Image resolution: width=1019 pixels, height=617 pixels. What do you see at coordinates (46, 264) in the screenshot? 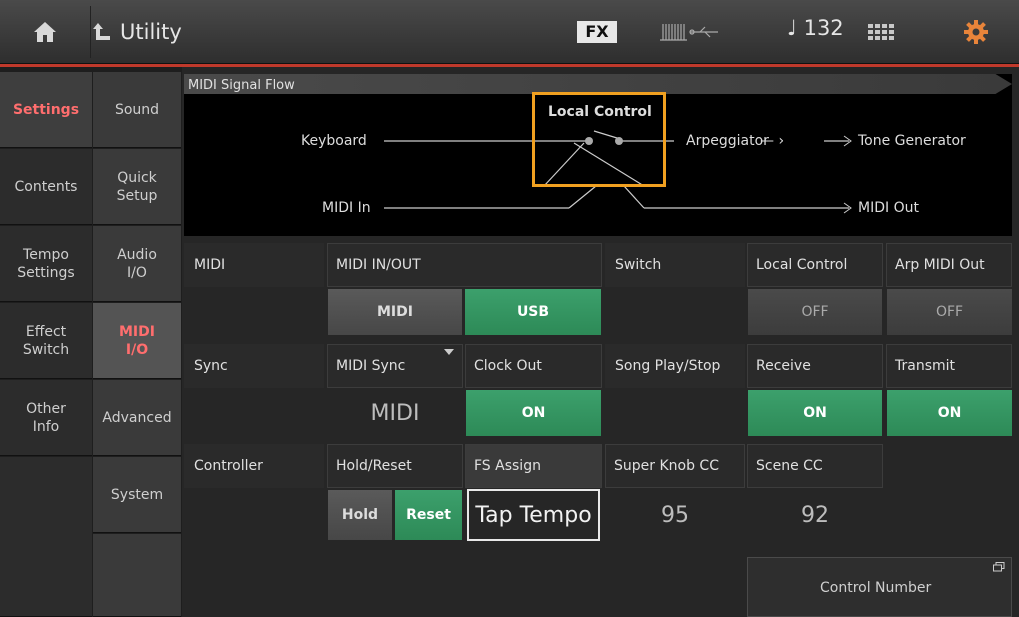
I see `nav-tempo-settings: Tempo Settings` at bounding box center [46, 264].